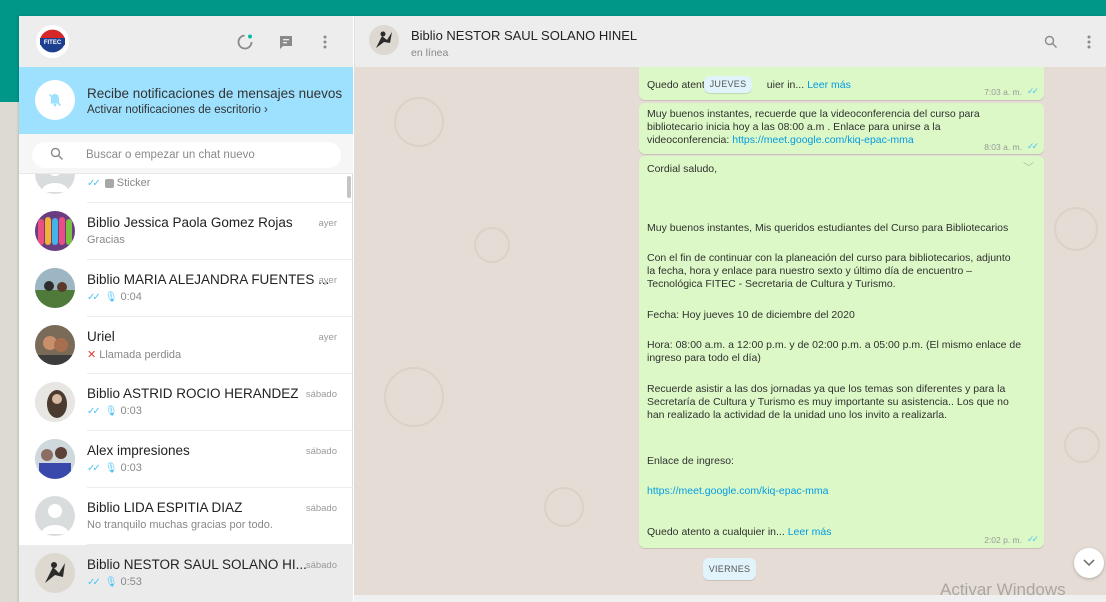 The height and width of the screenshot is (602, 1106). I want to click on notification-title: Recibe notificaciones de mensajes nuevos, so click(215, 93).